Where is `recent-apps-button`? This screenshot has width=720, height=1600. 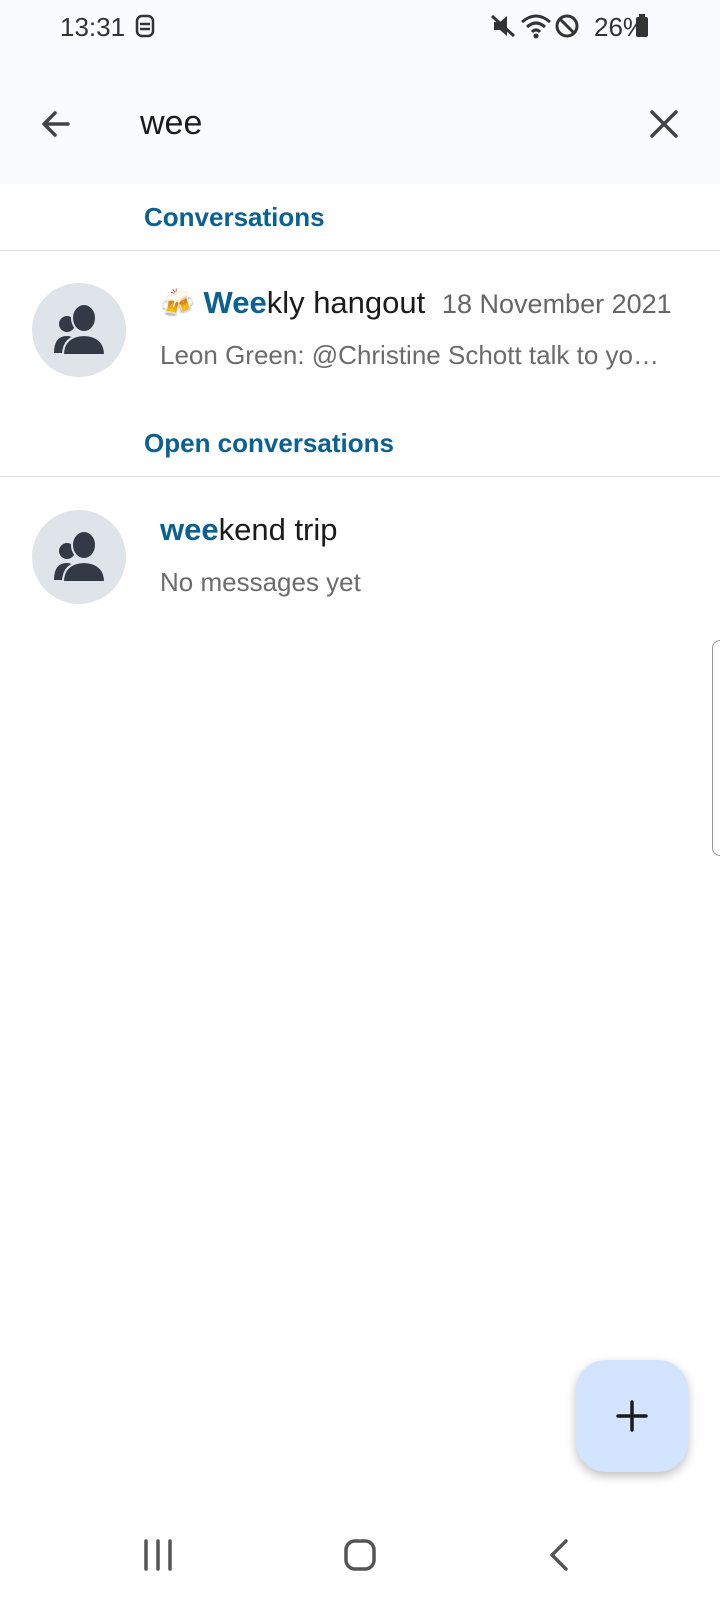 recent-apps-button is located at coordinates (158, 1555).